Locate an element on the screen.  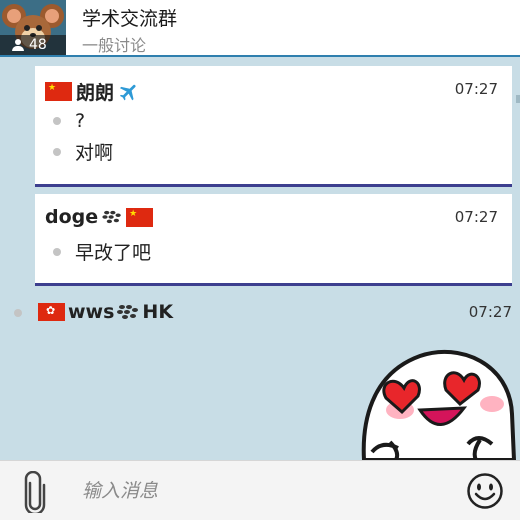
message-text: 对啊 is located at coordinates (94, 153).